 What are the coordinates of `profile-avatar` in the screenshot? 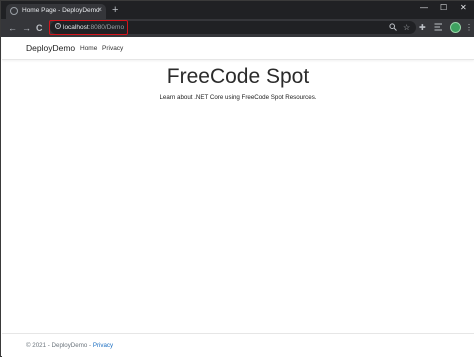 It's located at (455, 27).